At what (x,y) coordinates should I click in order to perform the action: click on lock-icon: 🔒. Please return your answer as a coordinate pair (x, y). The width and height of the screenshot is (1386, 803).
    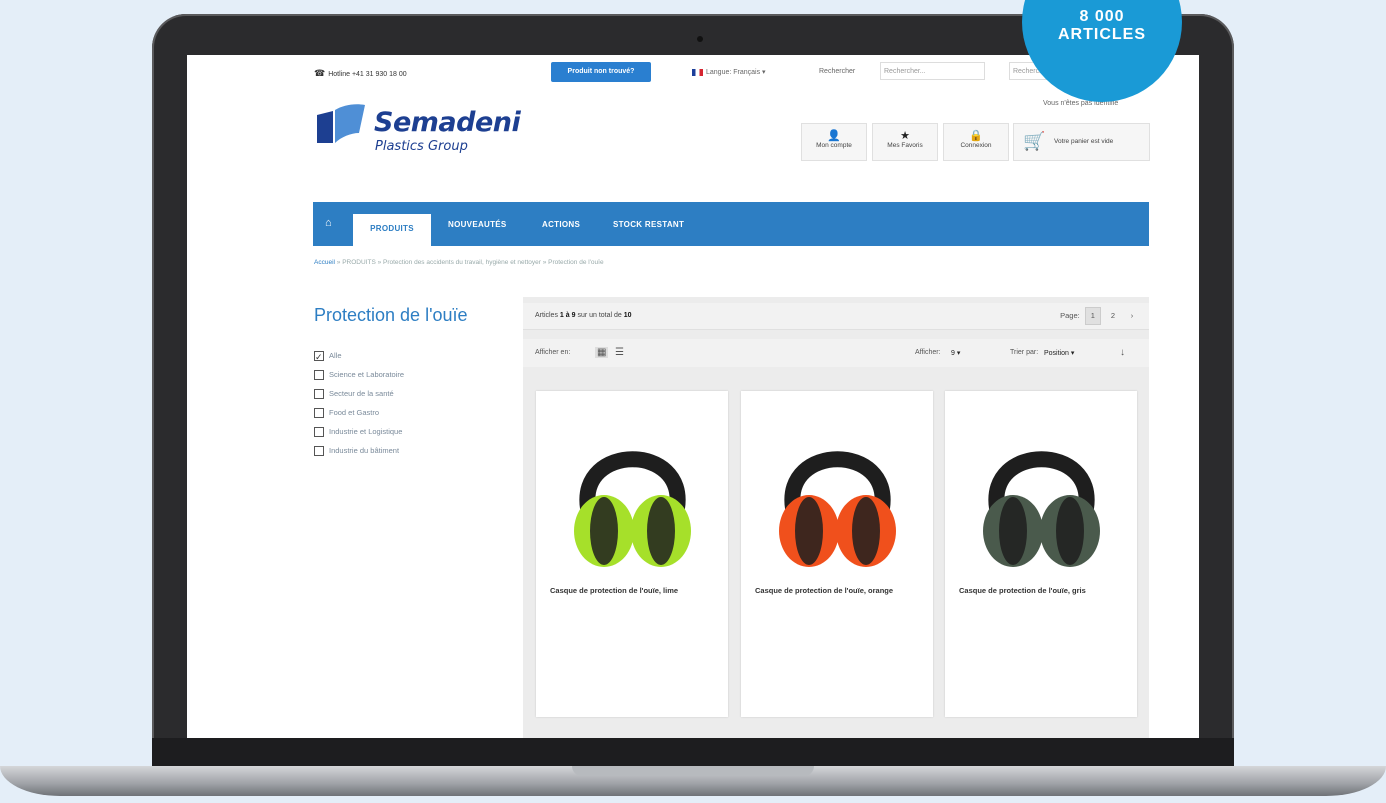
    Looking at the image, I should click on (976, 136).